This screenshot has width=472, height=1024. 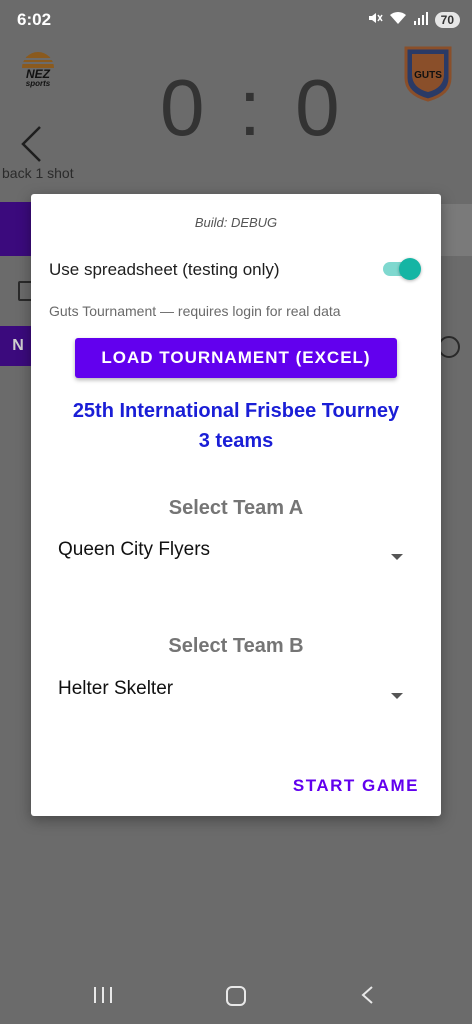 I want to click on select-team-a-heading: Select Team A, so click(x=236, y=508).